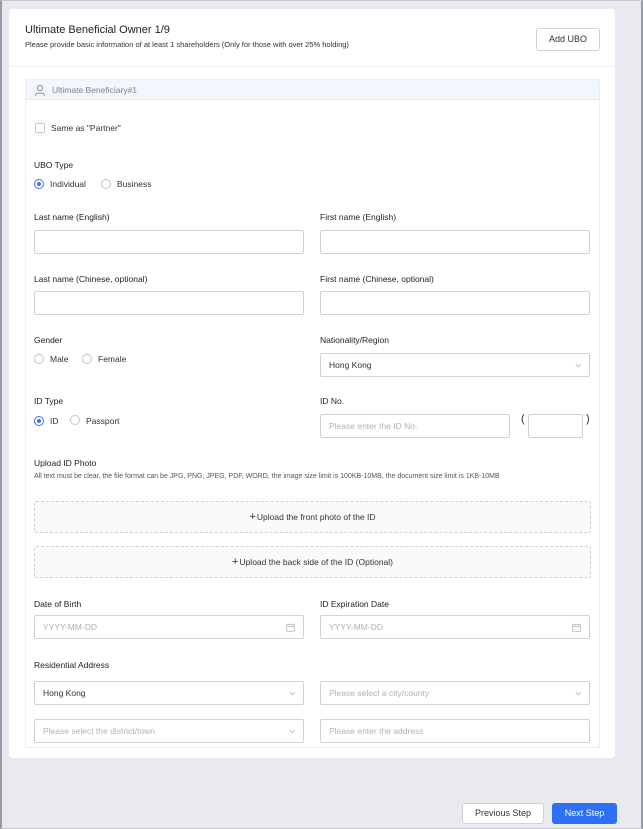 This screenshot has width=643, height=829. I want to click on section-header: Ultimate Beneficiary#1, so click(312, 90).